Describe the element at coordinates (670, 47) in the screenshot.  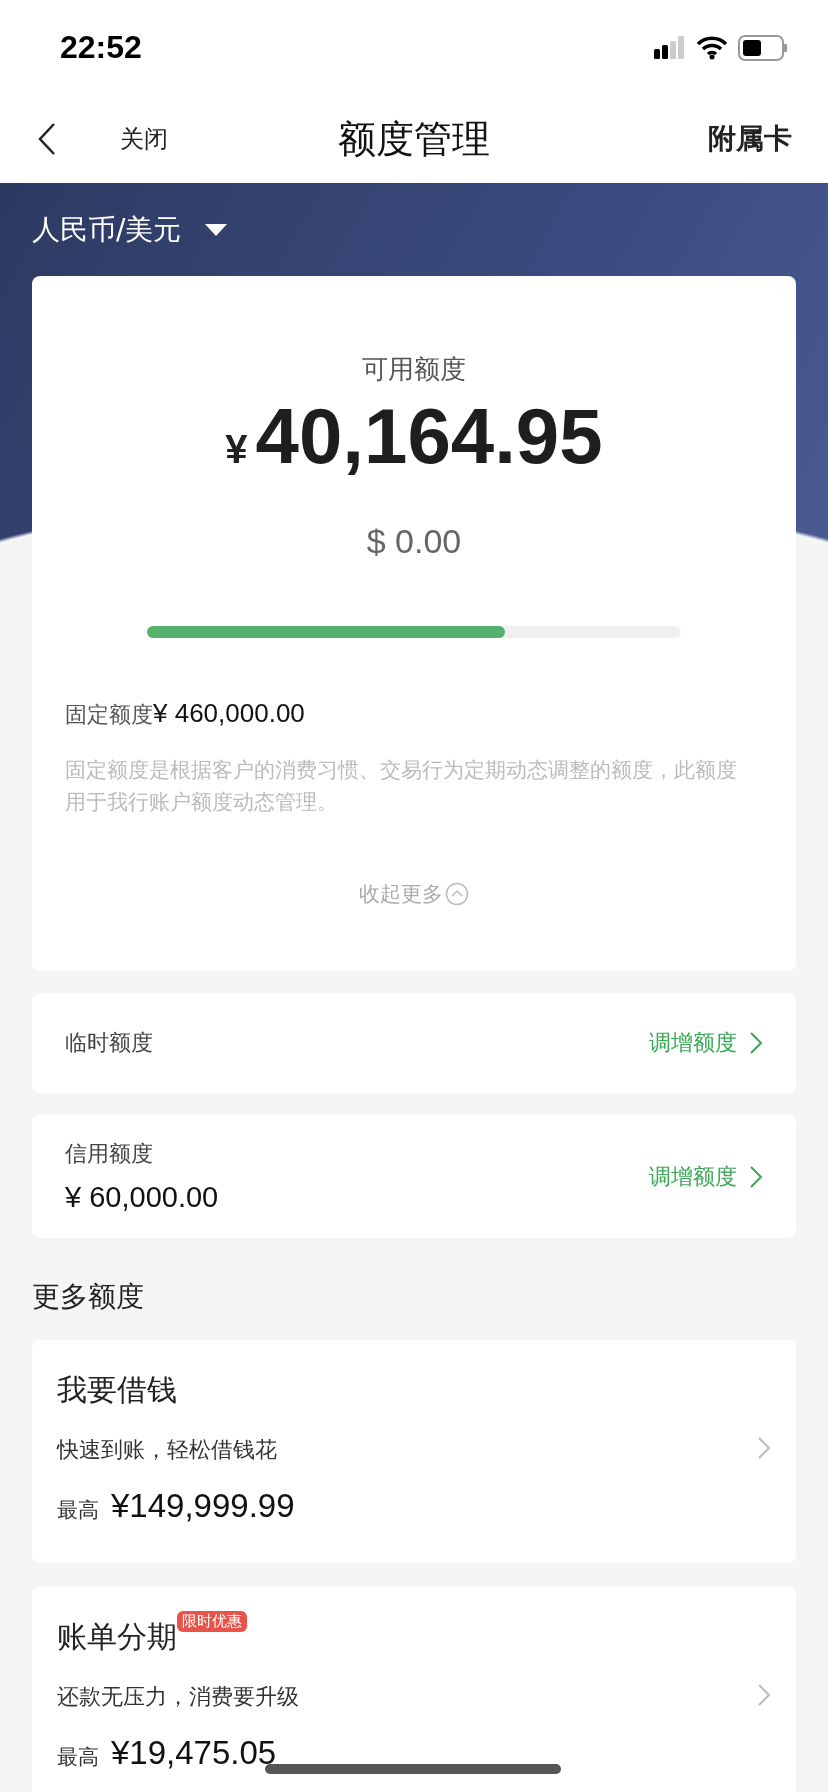
I see `signal-icon` at that location.